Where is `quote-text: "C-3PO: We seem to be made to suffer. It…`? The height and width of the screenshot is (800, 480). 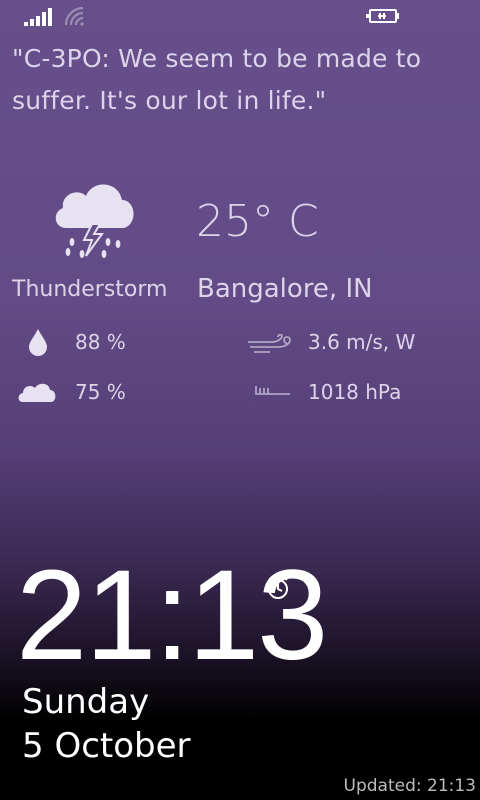 quote-text: "C-3PO: We seem to be made to suffer. It… is located at coordinates (217, 79).